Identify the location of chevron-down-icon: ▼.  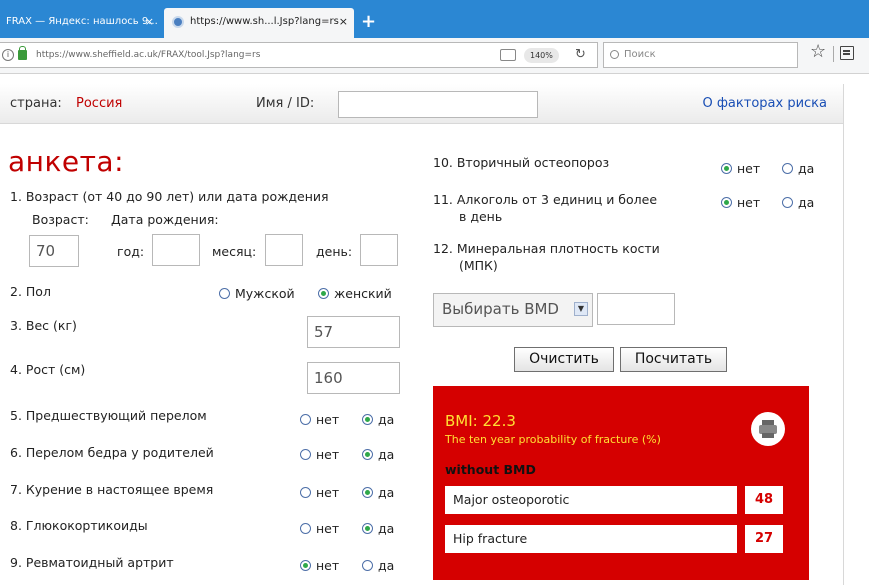
(581, 309).